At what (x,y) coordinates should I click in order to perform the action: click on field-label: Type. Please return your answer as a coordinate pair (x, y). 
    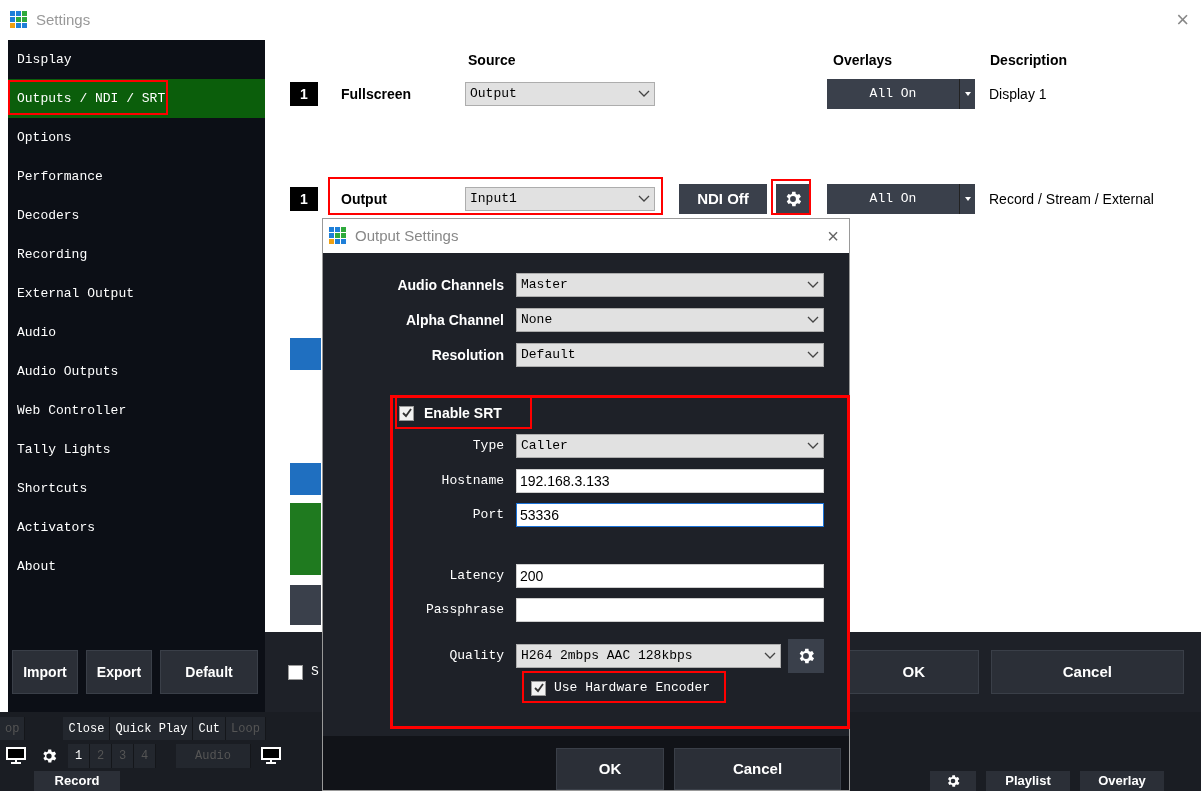
    Looking at the image, I should click on (488, 446).